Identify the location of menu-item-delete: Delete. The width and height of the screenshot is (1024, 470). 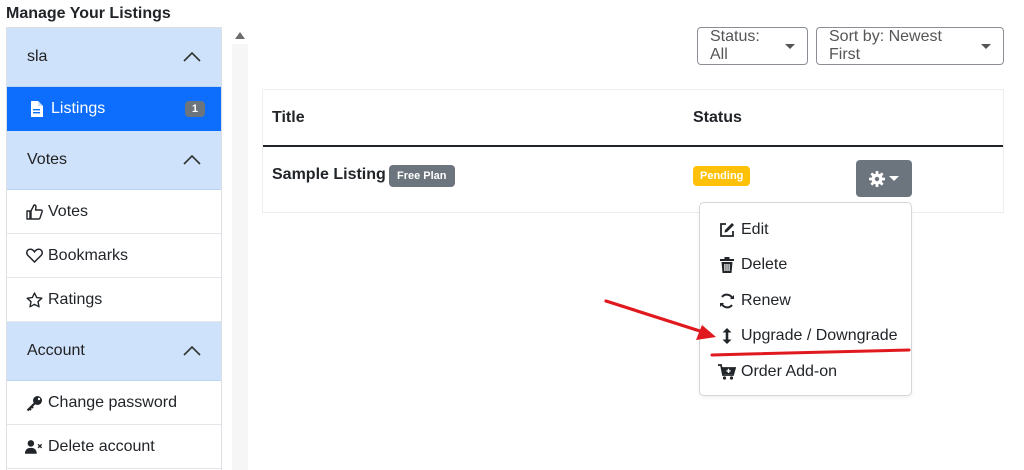
(805, 266).